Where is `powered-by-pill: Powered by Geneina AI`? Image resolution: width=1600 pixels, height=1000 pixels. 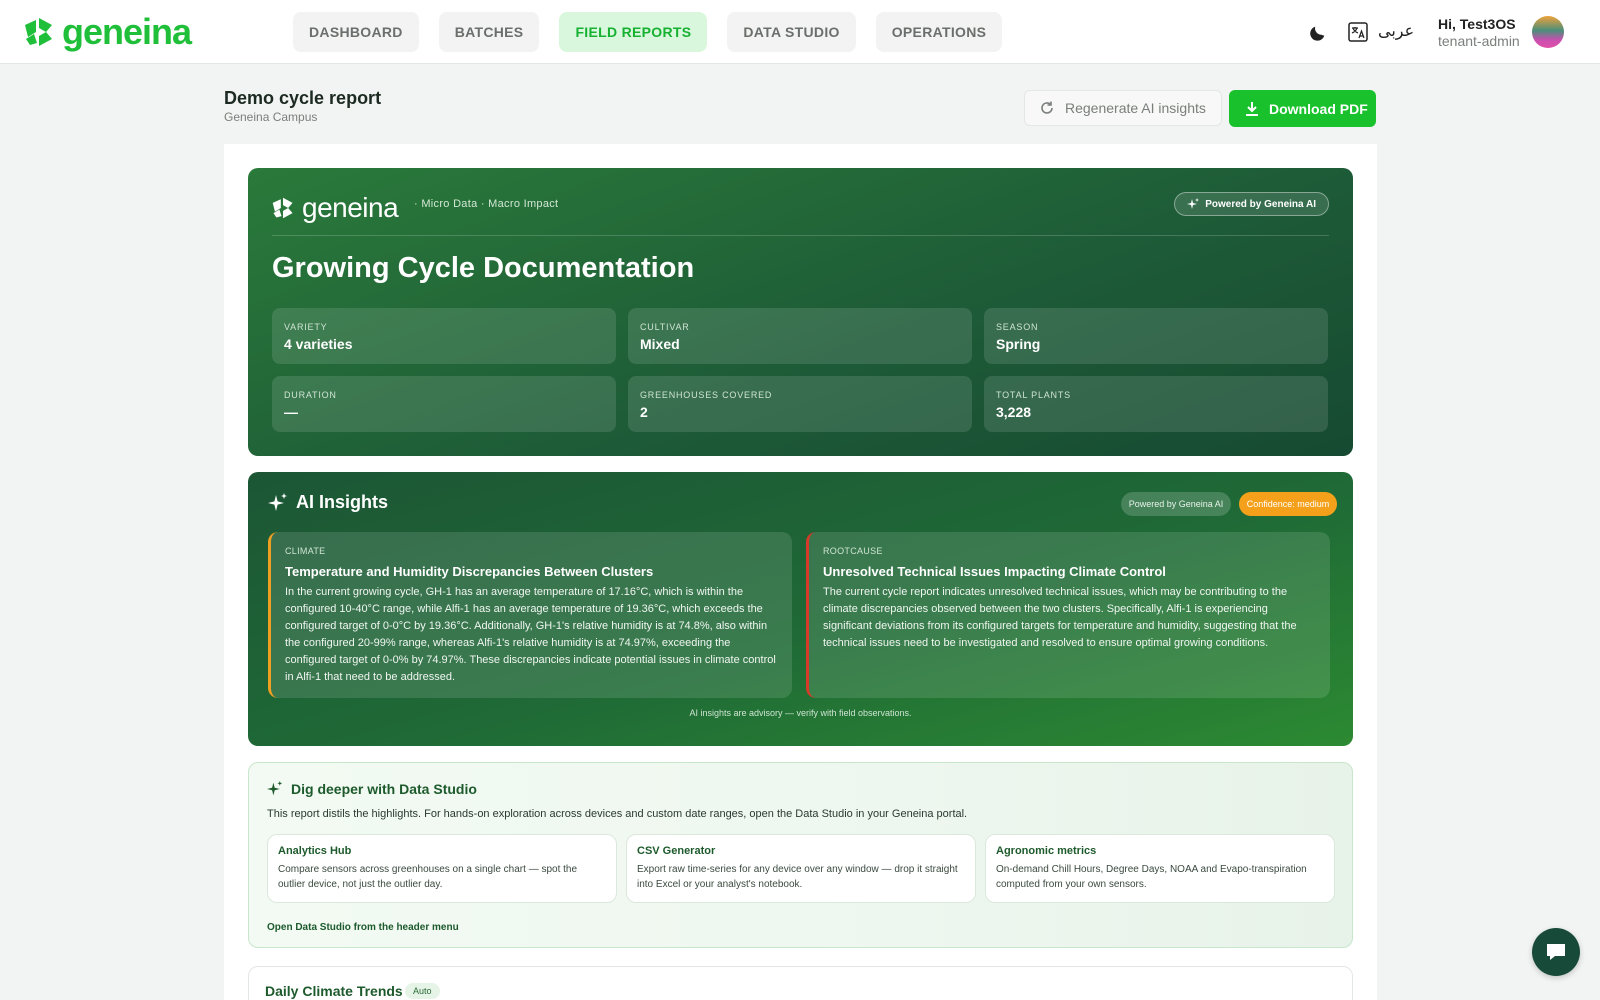
powered-by-pill: Powered by Geneina AI is located at coordinates (1251, 204).